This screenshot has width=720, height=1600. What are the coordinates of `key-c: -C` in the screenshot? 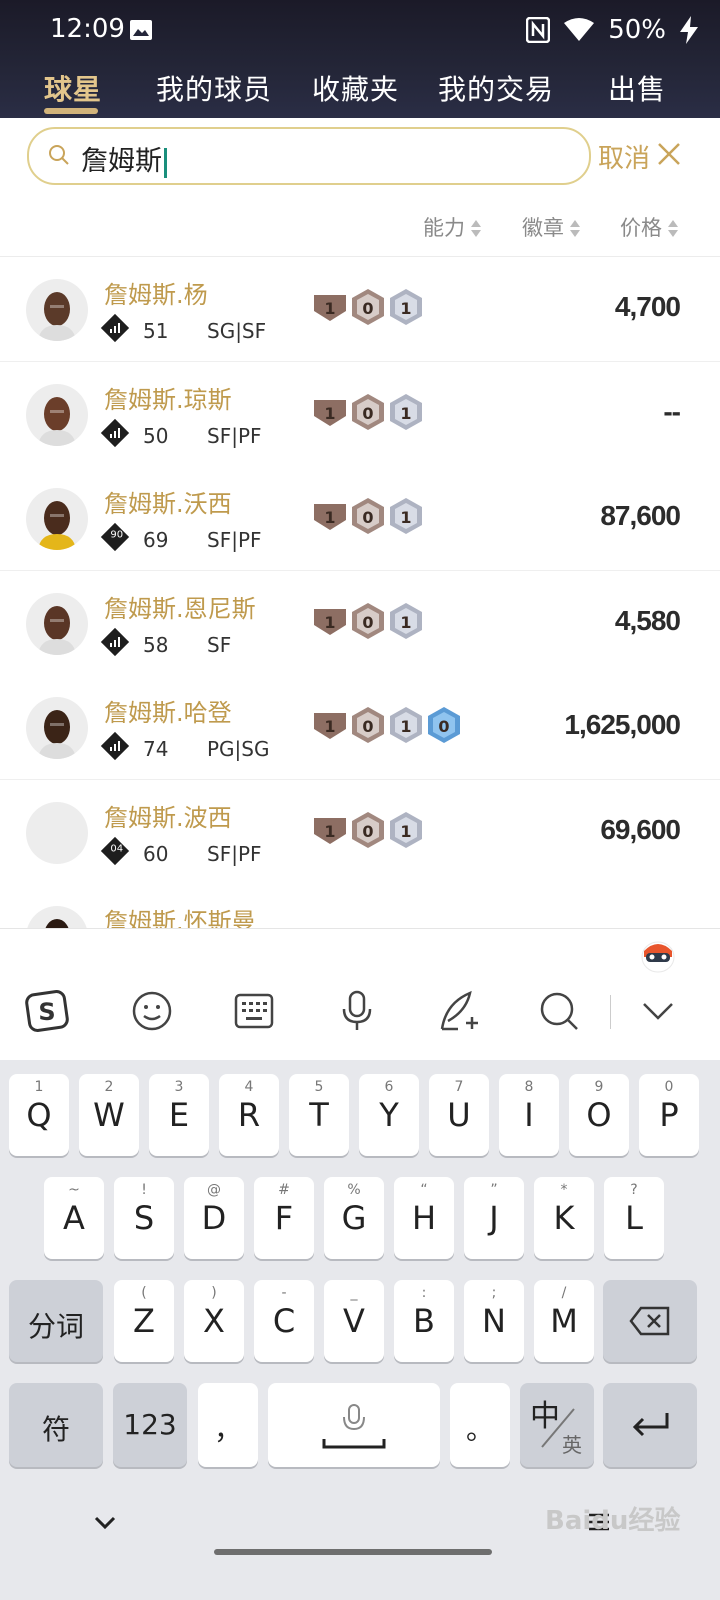 It's located at (284, 1321).